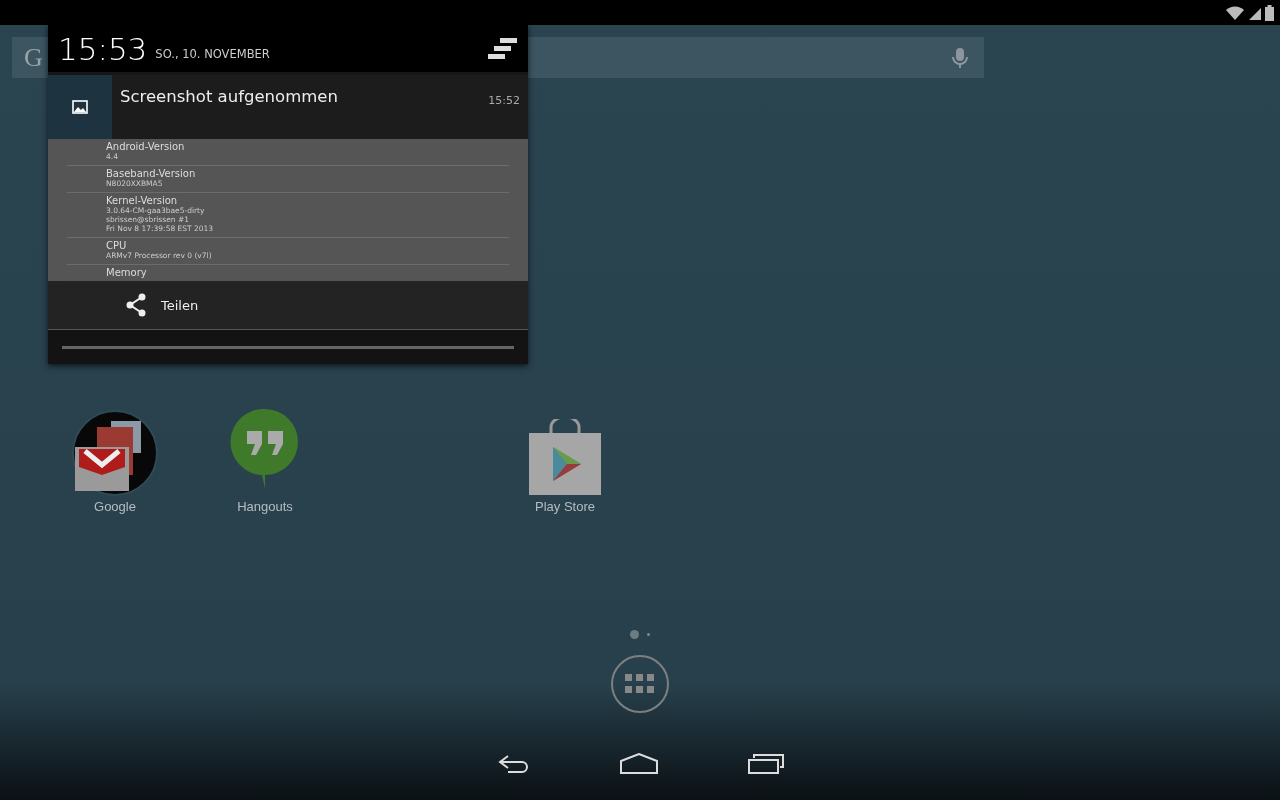  Describe the element at coordinates (565, 506) in the screenshot. I see `app-label: Play Store` at that location.